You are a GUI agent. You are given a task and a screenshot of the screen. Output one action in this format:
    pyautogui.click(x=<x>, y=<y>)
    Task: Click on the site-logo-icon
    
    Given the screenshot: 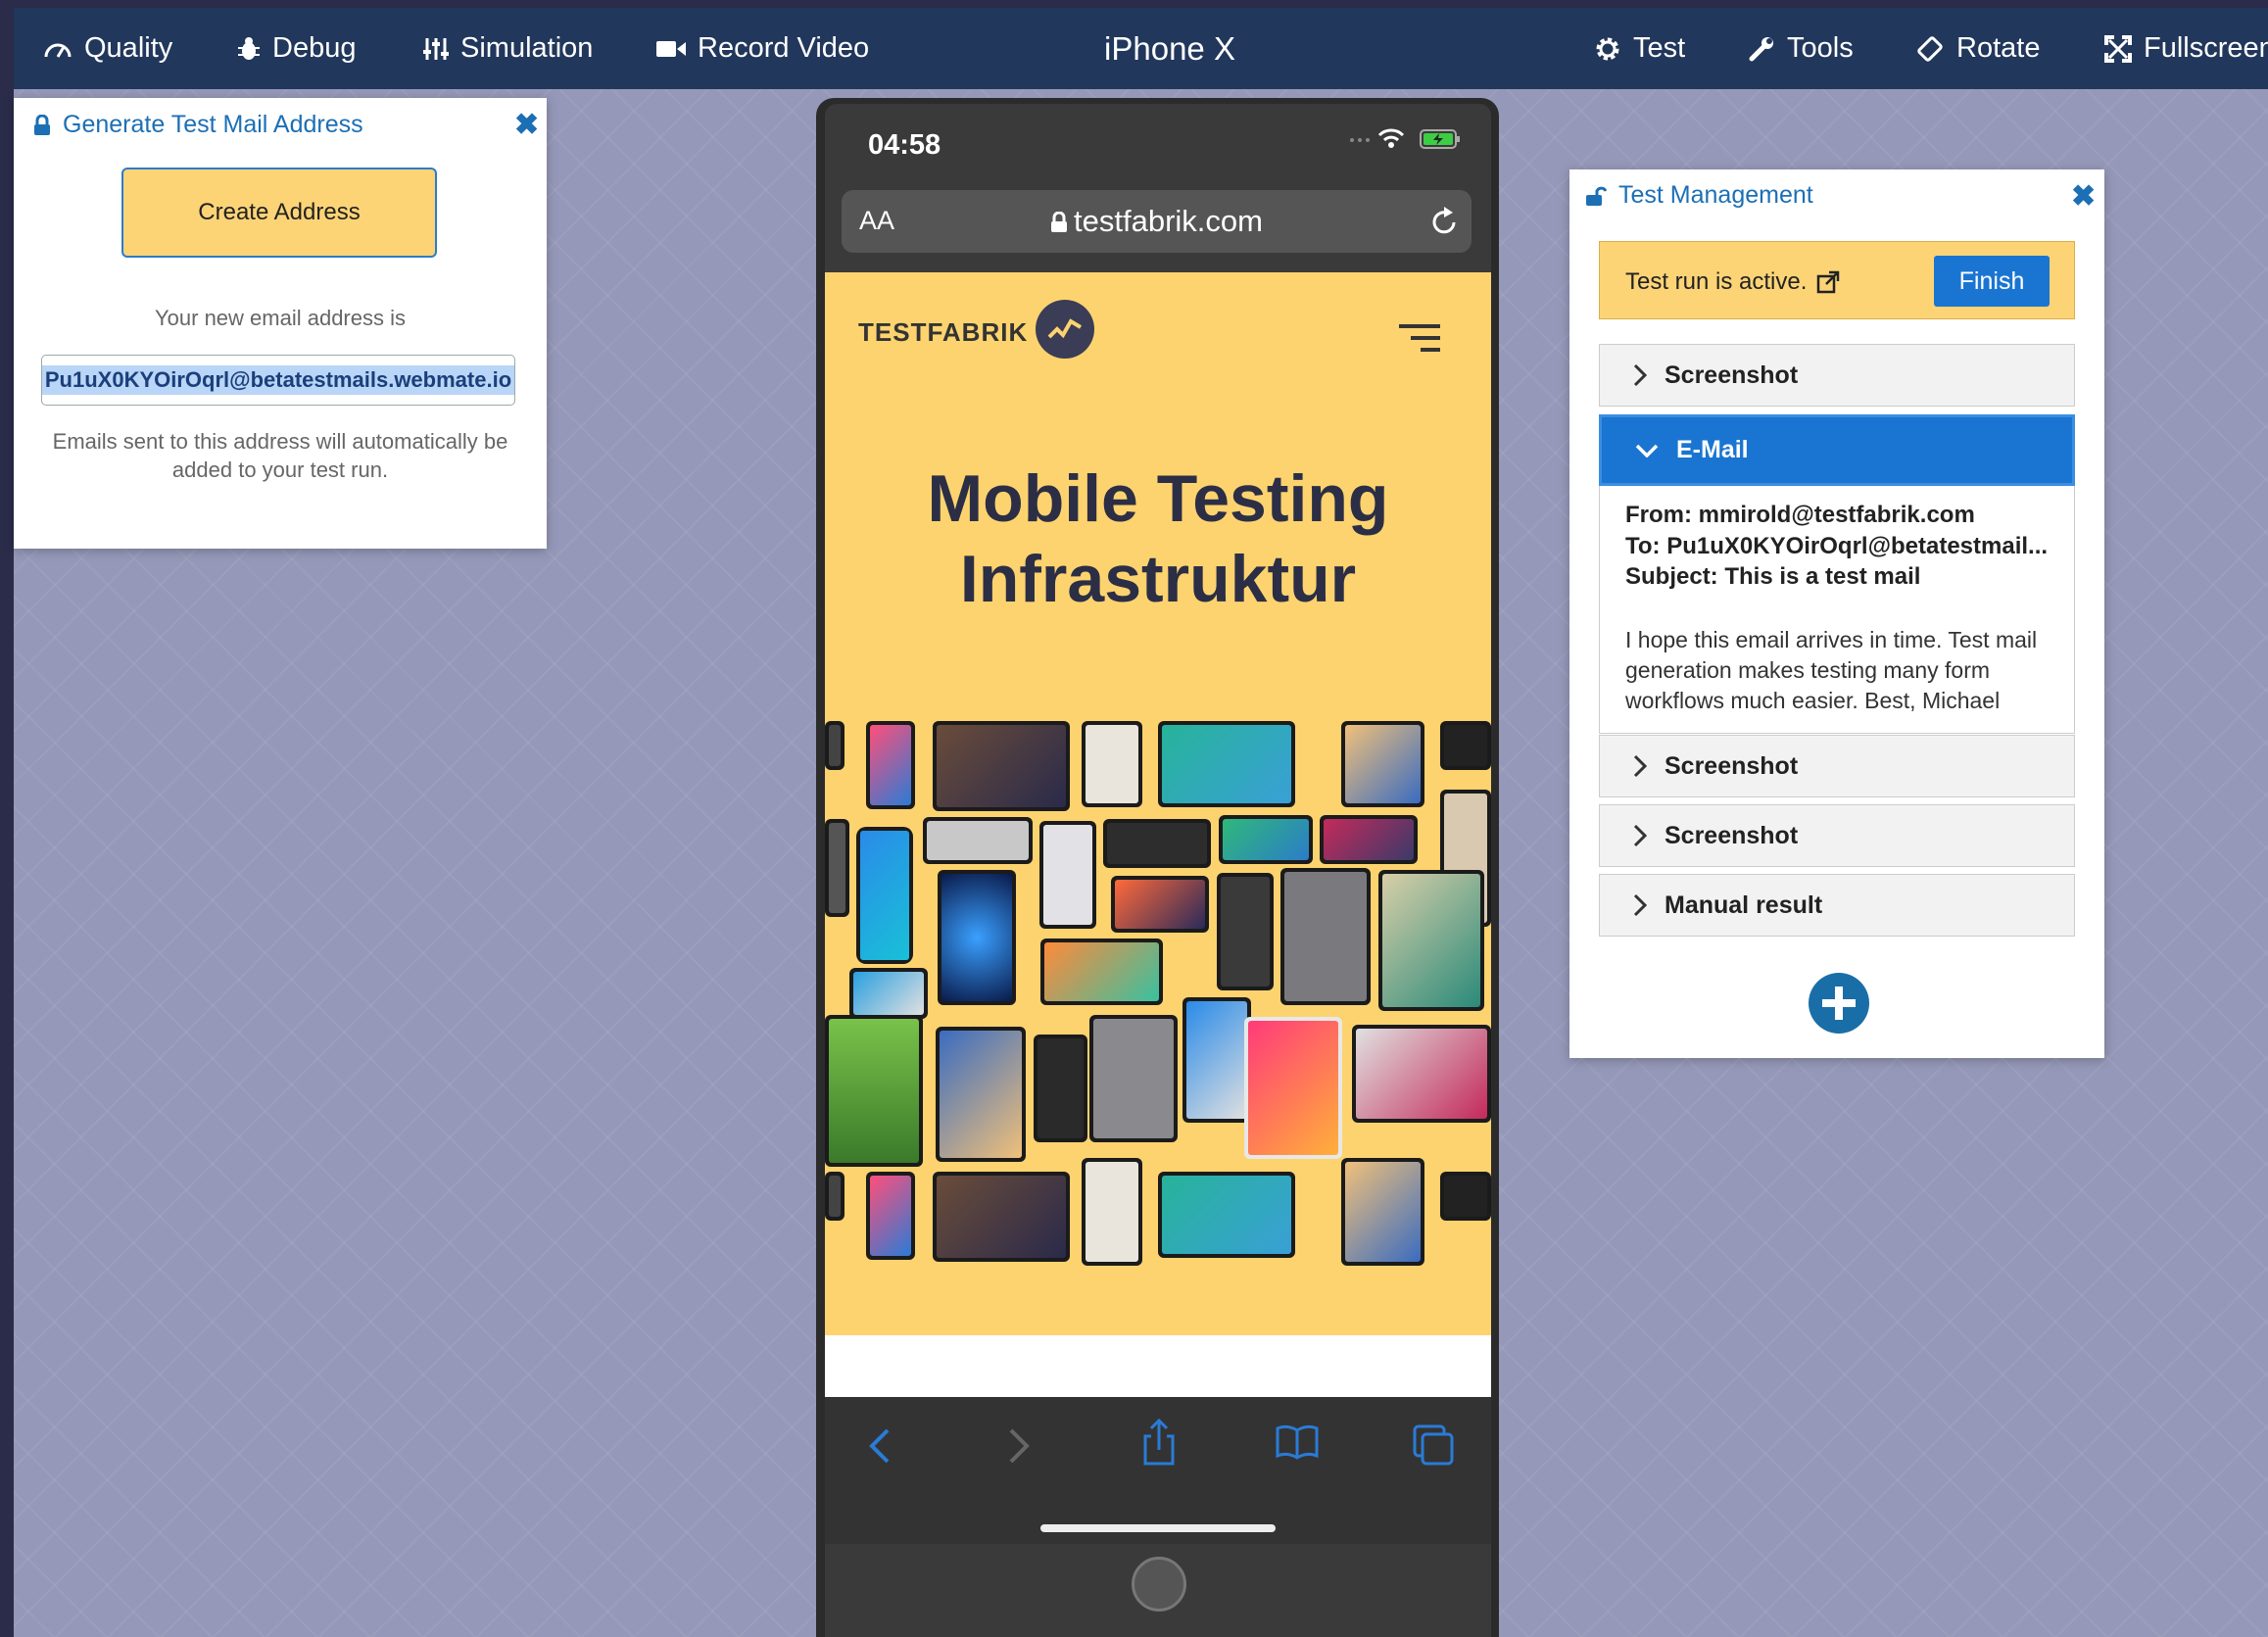 What is the action you would take?
    pyautogui.click(x=1065, y=329)
    